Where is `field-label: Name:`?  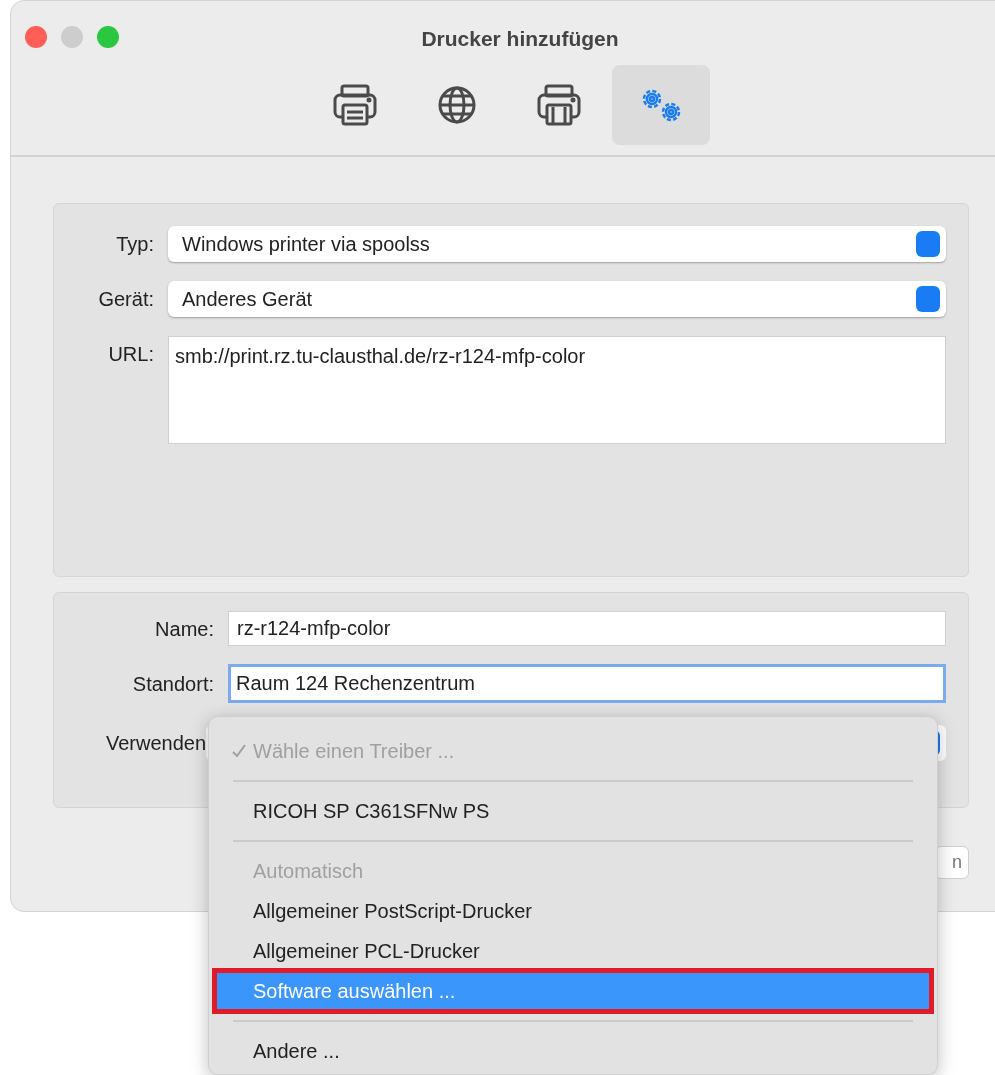 field-label: Name: is located at coordinates (184, 629).